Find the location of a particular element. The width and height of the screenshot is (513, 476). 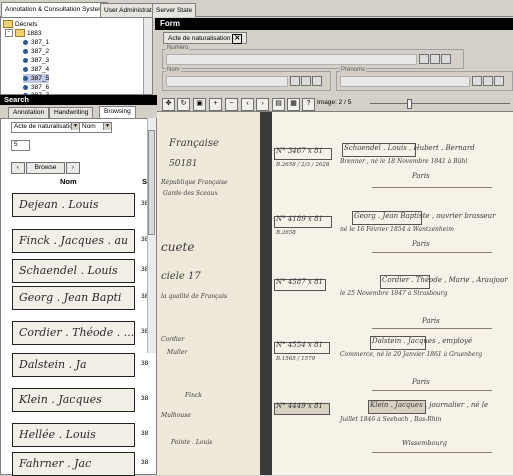

numero-buttons is located at coordinates (434, 59).